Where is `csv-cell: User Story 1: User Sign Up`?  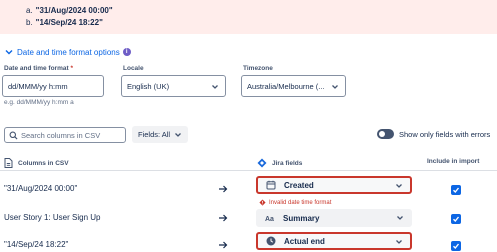
csv-cell: User Story 1: User Sign Up is located at coordinates (52, 217).